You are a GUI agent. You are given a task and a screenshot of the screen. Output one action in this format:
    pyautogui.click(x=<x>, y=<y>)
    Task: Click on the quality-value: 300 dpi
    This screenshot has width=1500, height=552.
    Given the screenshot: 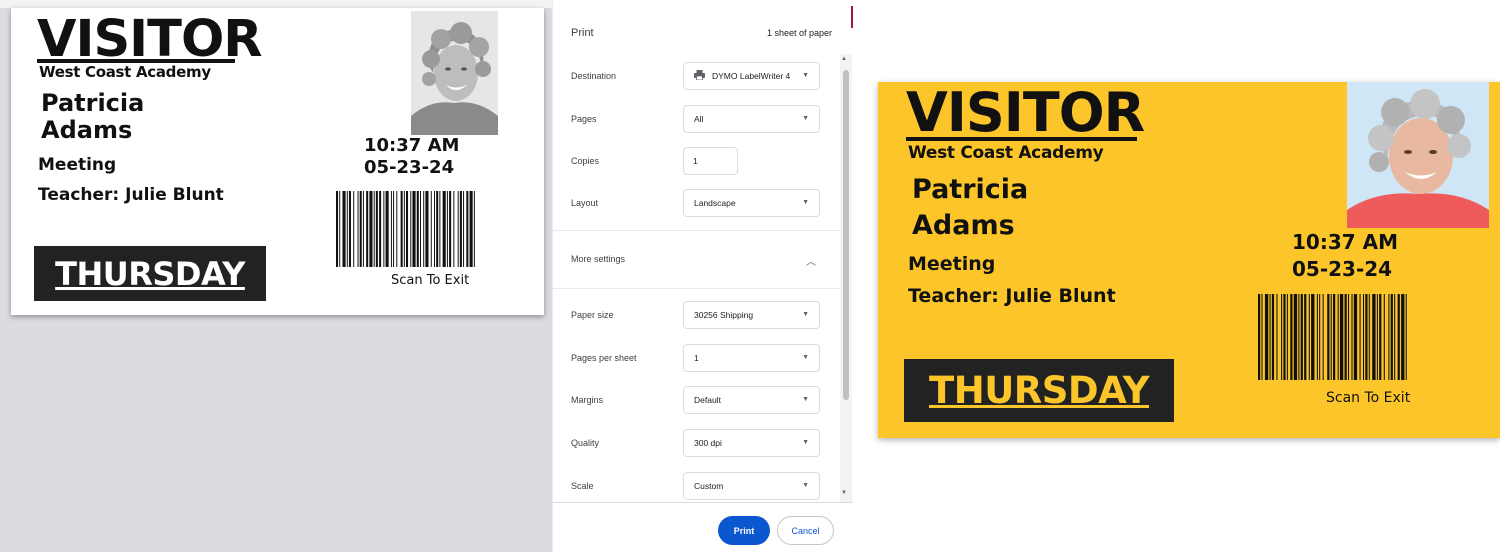 What is the action you would take?
    pyautogui.click(x=708, y=443)
    